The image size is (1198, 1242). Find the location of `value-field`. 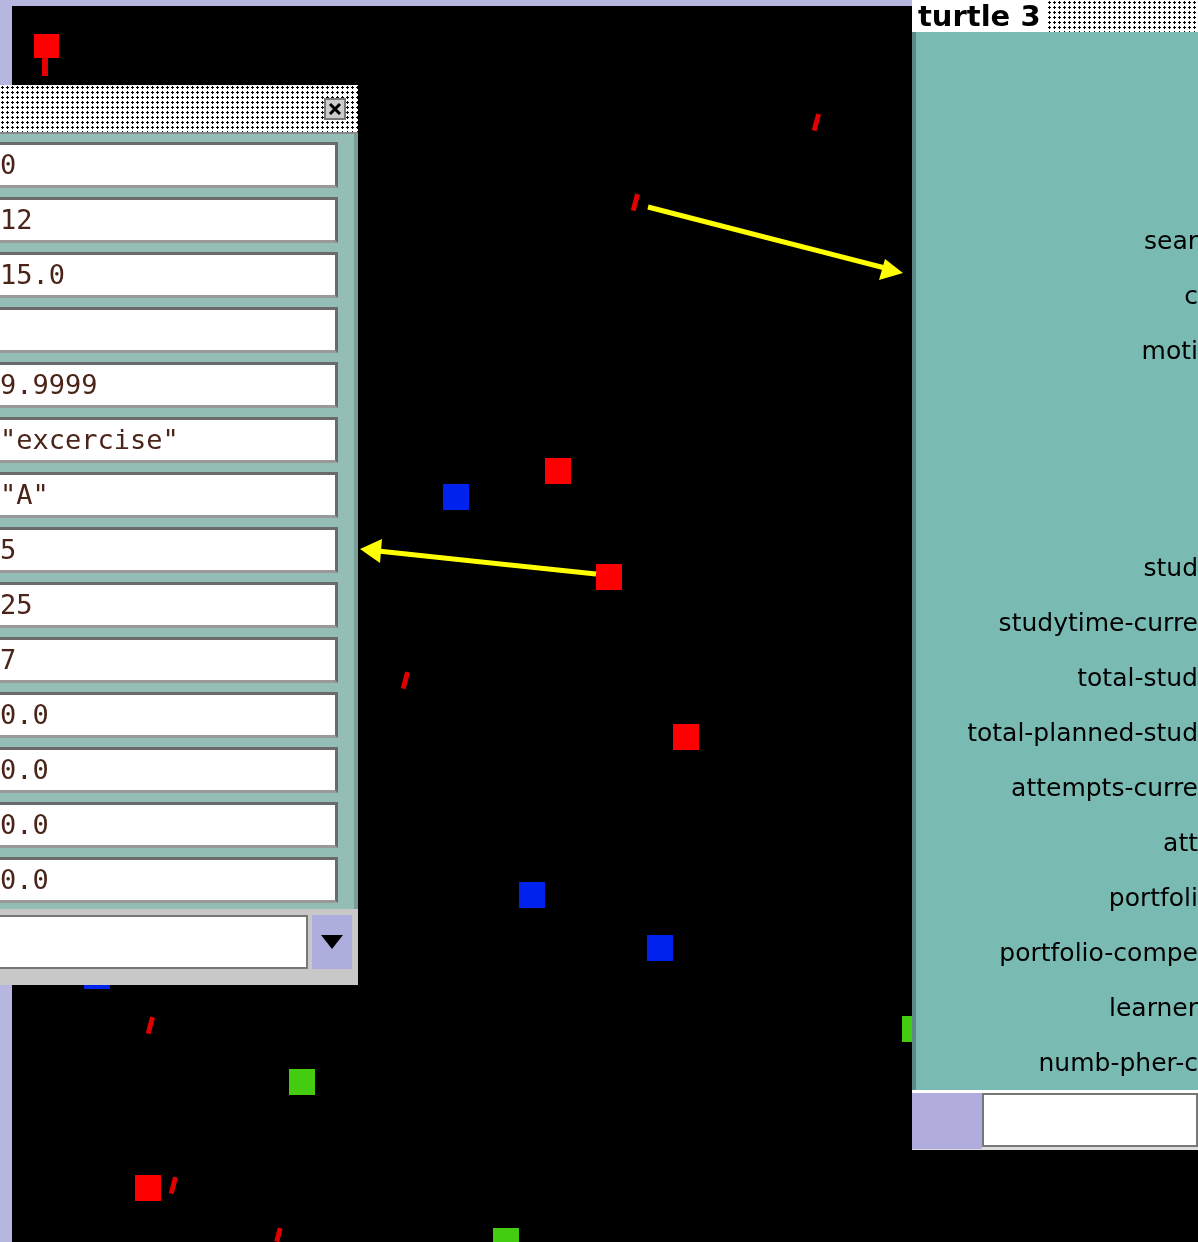

value-field is located at coordinates (169, 330).